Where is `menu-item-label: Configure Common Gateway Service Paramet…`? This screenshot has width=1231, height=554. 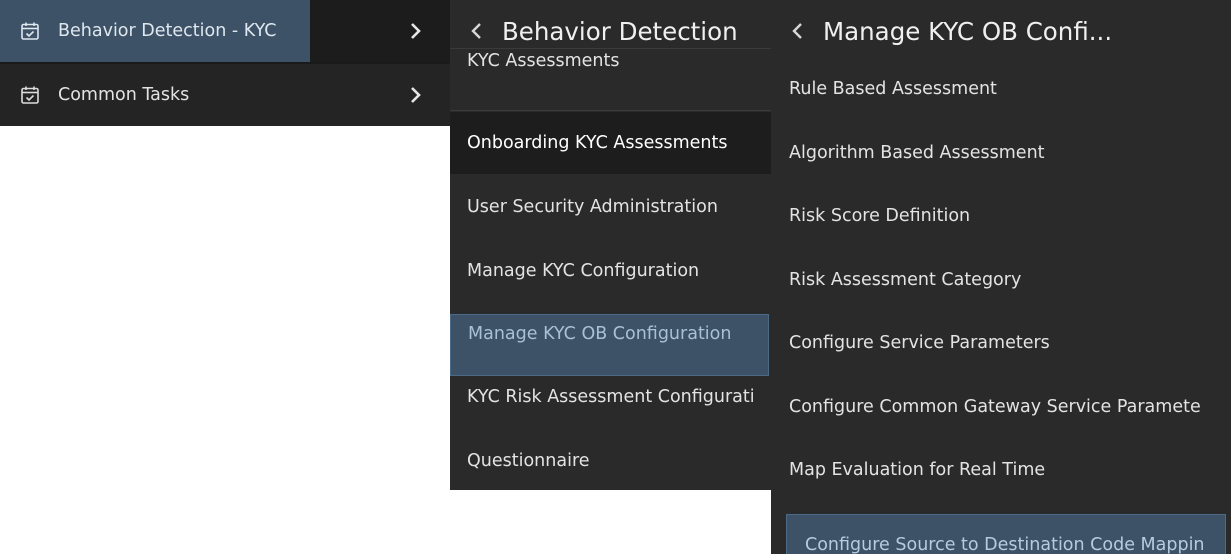
menu-item-label: Configure Common Gateway Service Paramet… is located at coordinates (995, 407).